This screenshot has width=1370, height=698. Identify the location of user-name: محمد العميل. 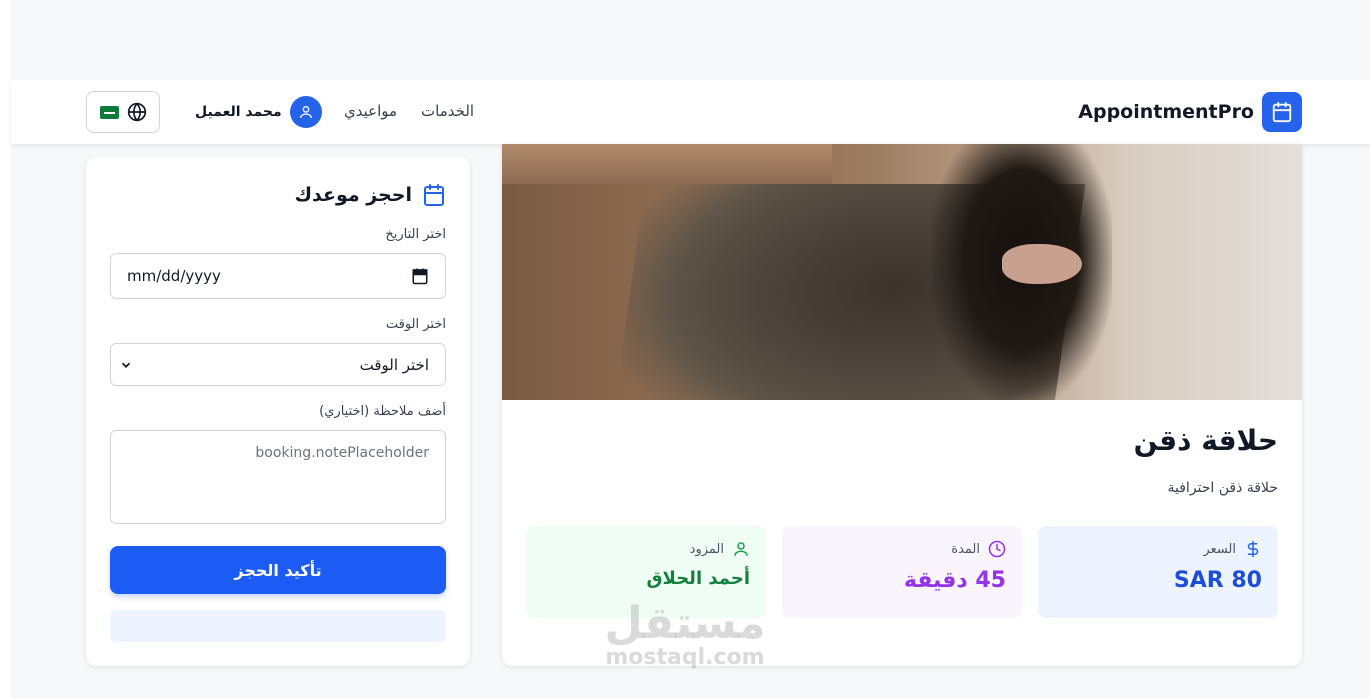
(238, 112).